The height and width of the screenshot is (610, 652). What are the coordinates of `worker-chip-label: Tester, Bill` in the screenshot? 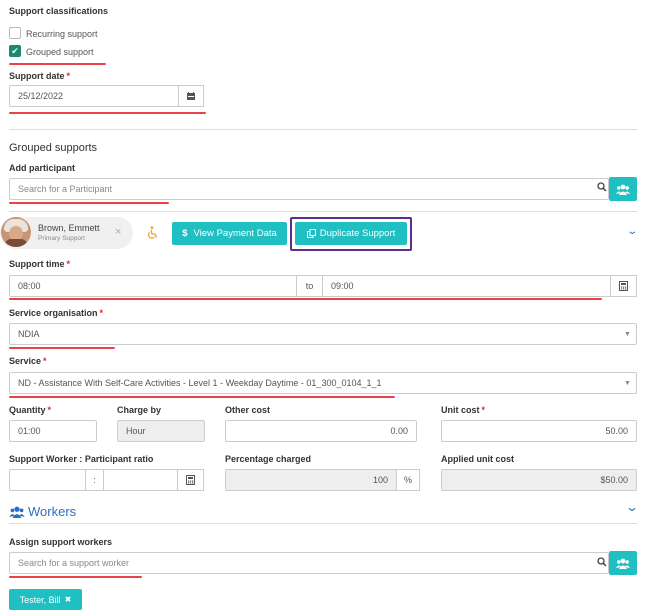 It's located at (40, 599).